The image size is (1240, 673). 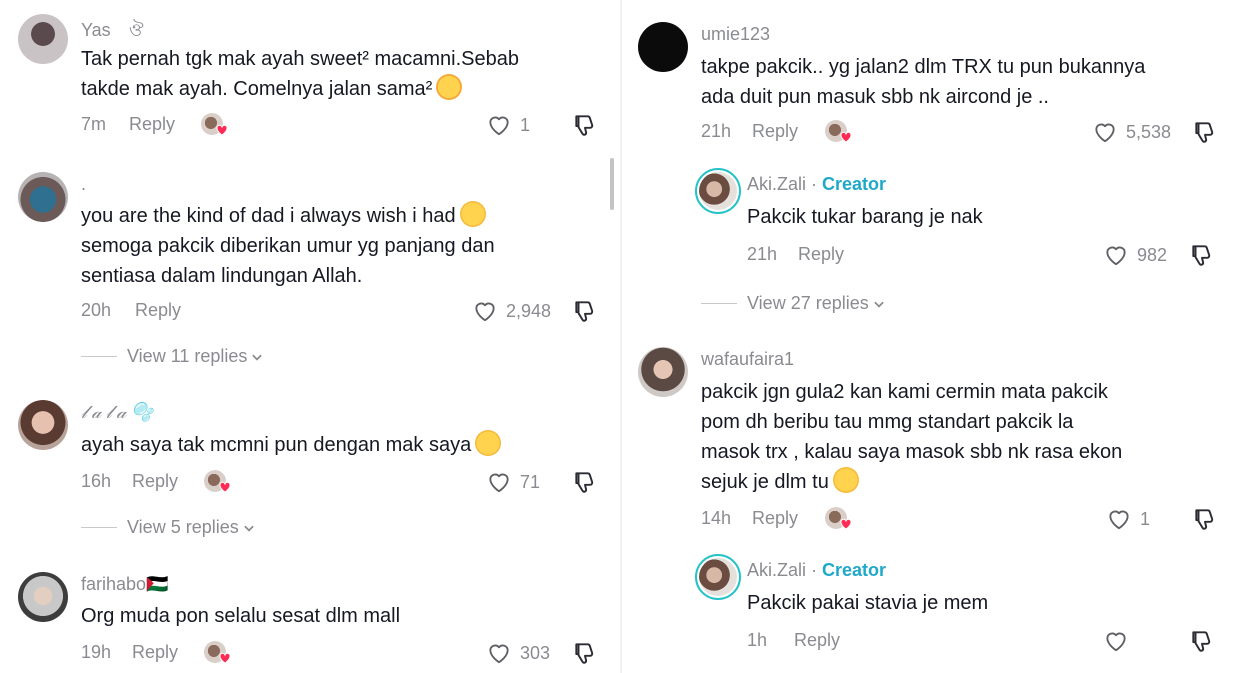 I want to click on comment-username: farihabo🇵🇸, so click(x=124, y=584).